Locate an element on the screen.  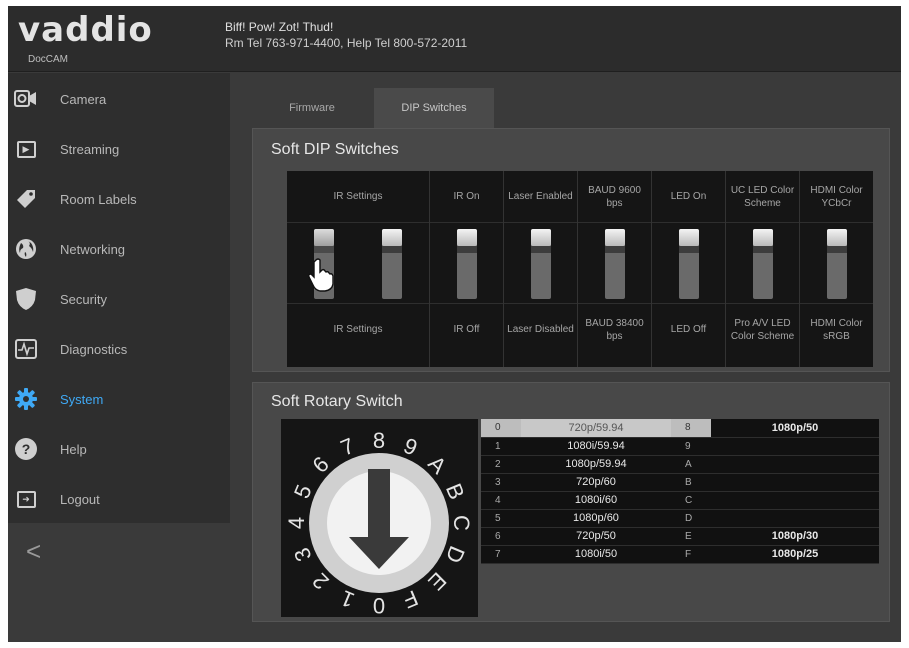
video-resolution: 720p/50 is located at coordinates (596, 536).